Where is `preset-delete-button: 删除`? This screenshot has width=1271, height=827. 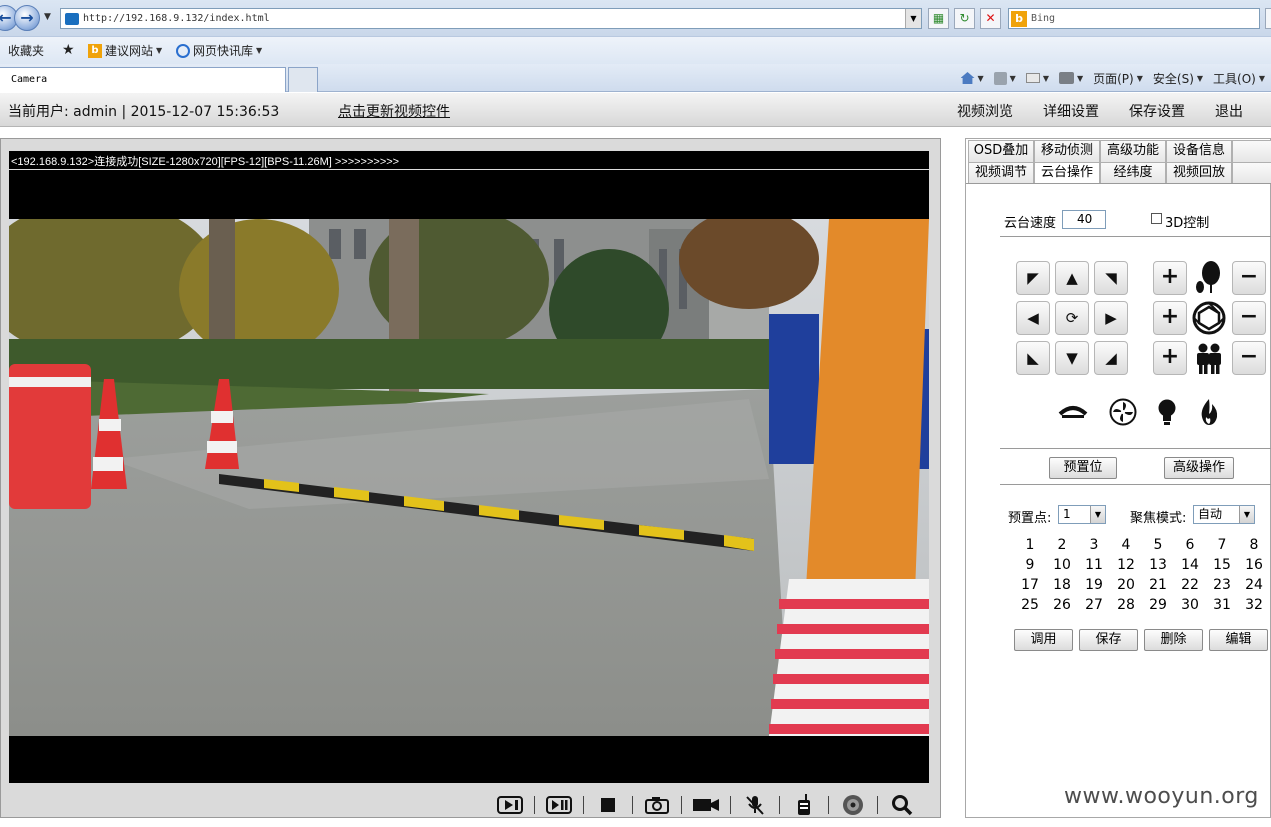
preset-delete-button: 删除 is located at coordinates (1173, 640).